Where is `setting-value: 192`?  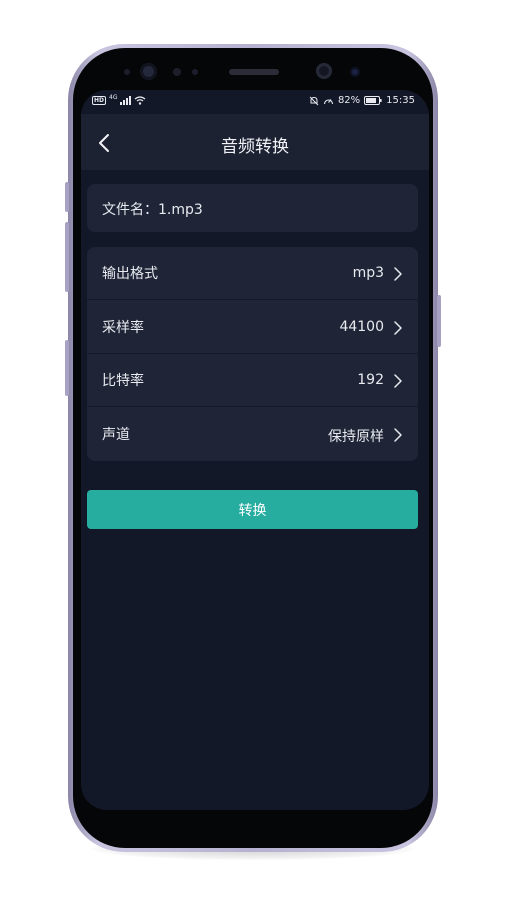
setting-value: 192 is located at coordinates (370, 380).